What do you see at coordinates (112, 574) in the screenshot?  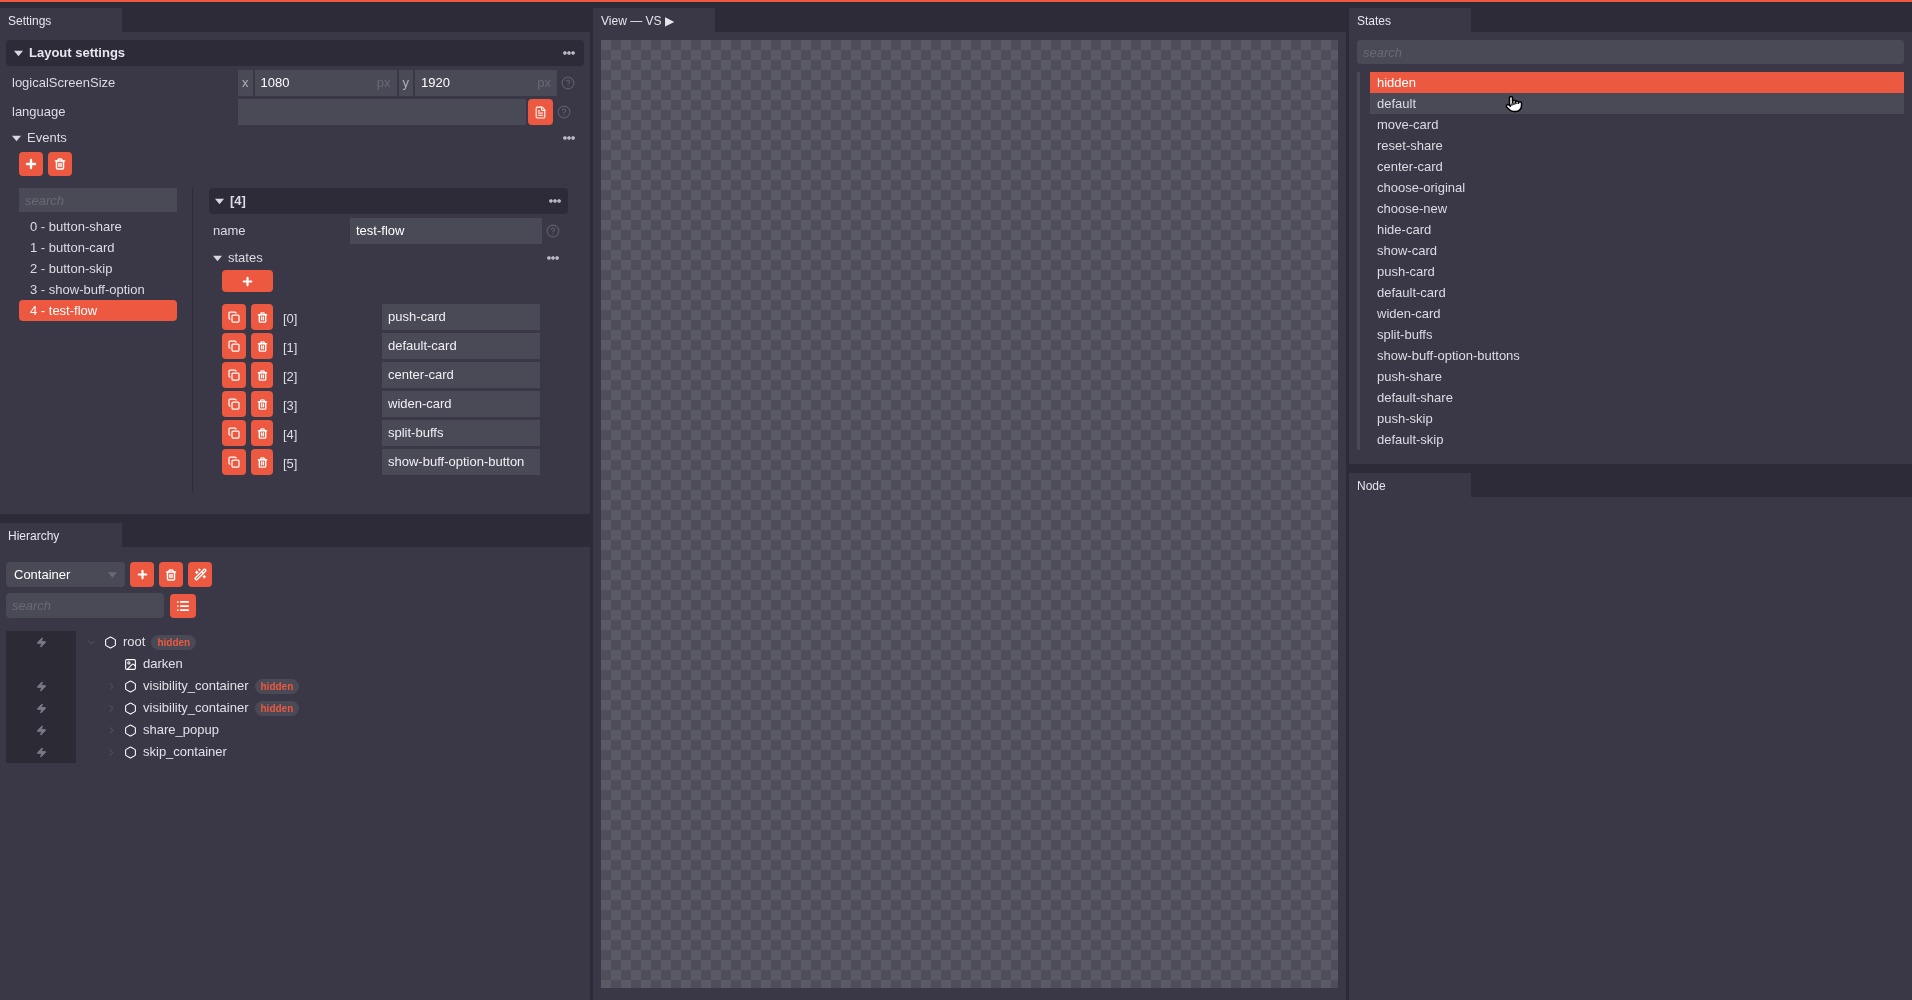 I see `dropdown-caret-icon` at bounding box center [112, 574].